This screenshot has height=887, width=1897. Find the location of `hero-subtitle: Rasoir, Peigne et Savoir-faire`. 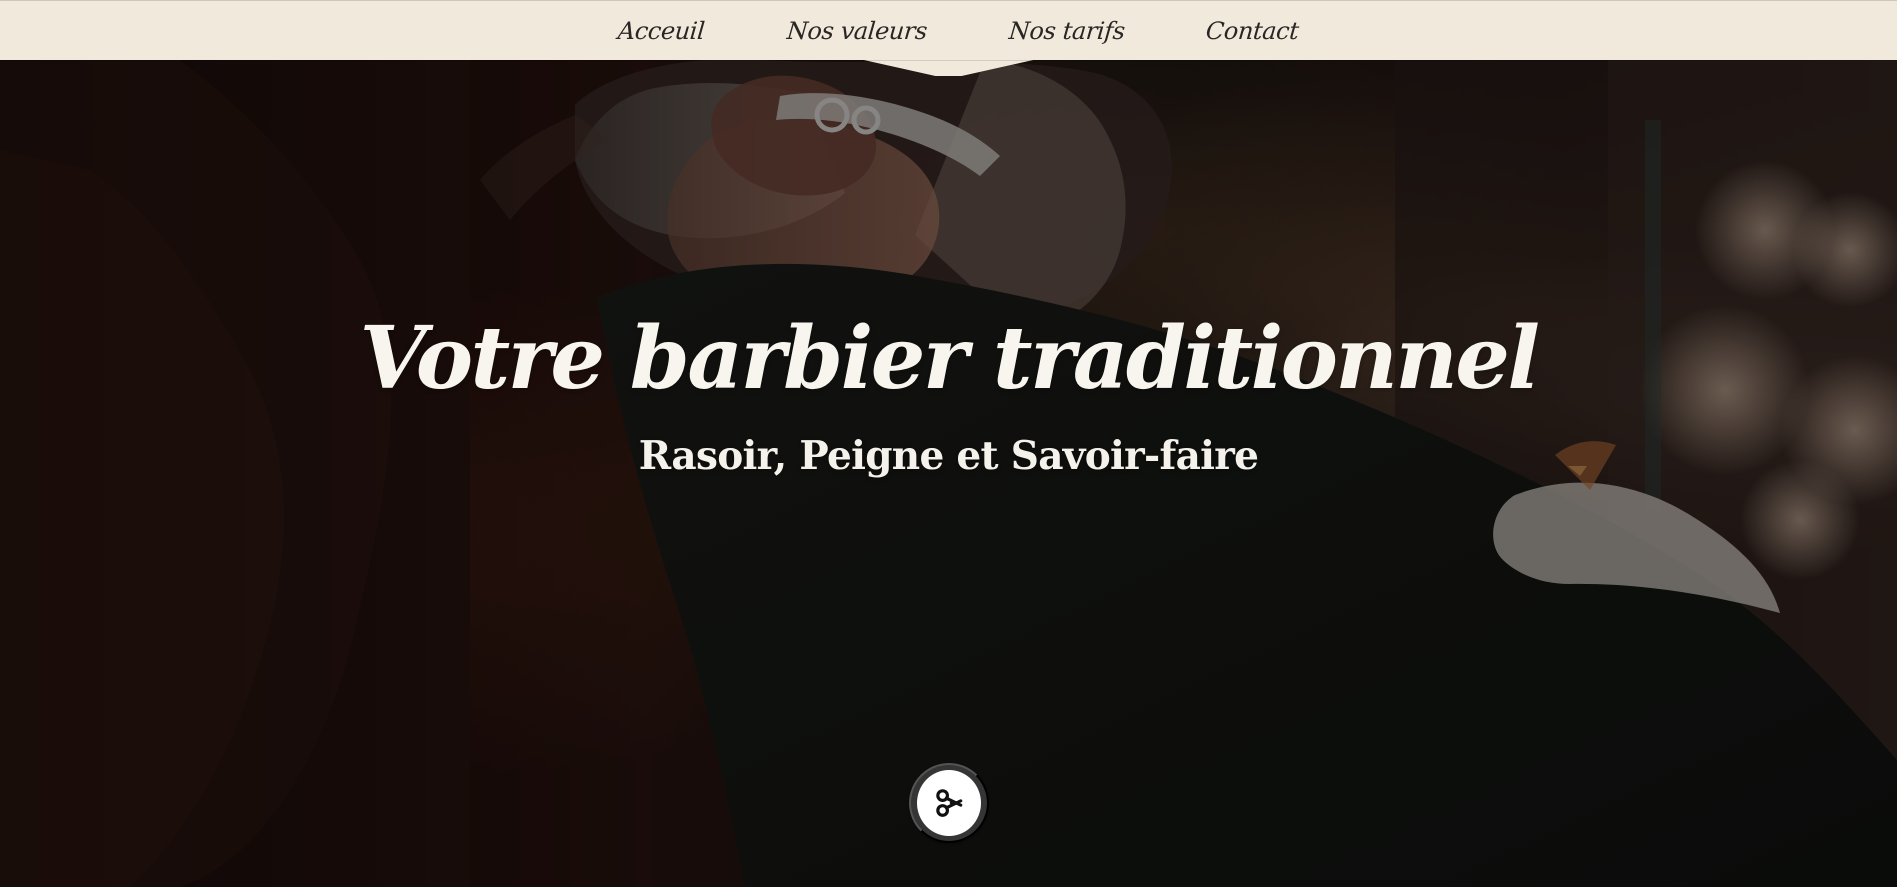

hero-subtitle: Rasoir, Peigne et Savoir-faire is located at coordinates (948, 456).